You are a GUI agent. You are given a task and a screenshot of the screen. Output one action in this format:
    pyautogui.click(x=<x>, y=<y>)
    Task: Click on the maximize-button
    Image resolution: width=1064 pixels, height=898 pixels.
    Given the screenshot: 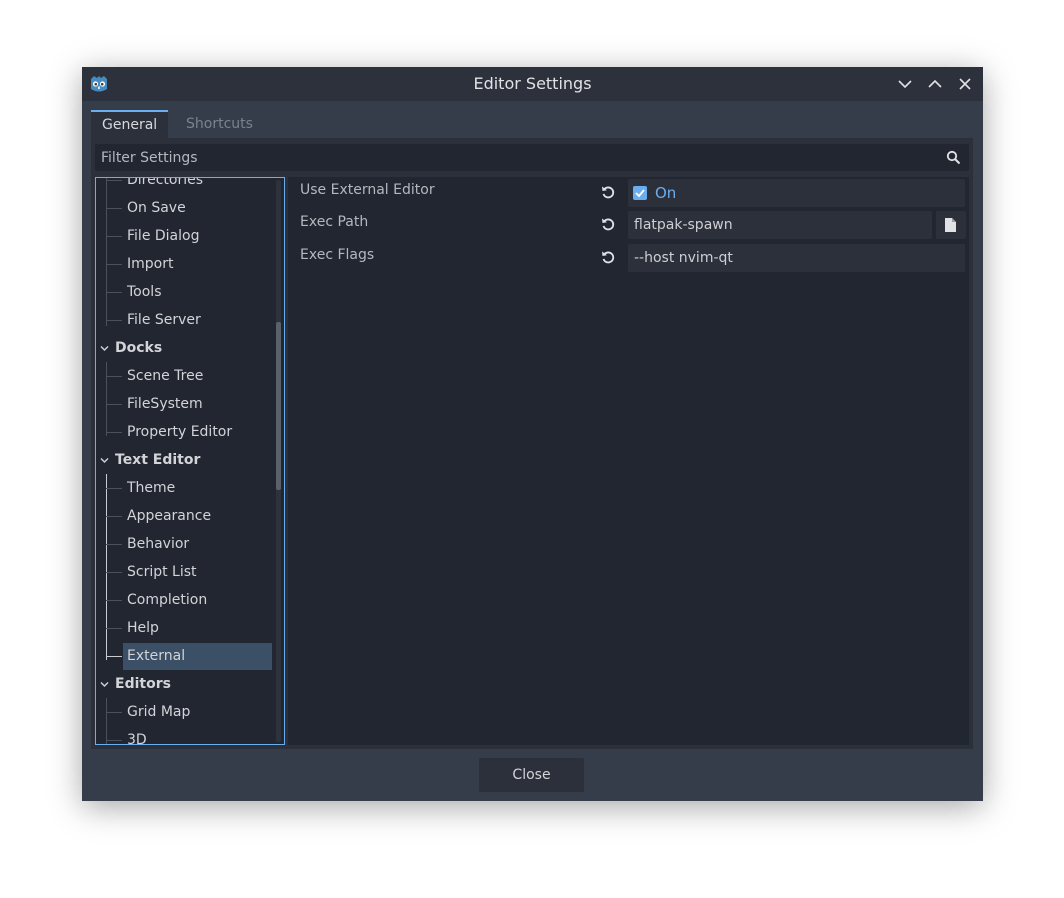 What is the action you would take?
    pyautogui.click(x=935, y=84)
    